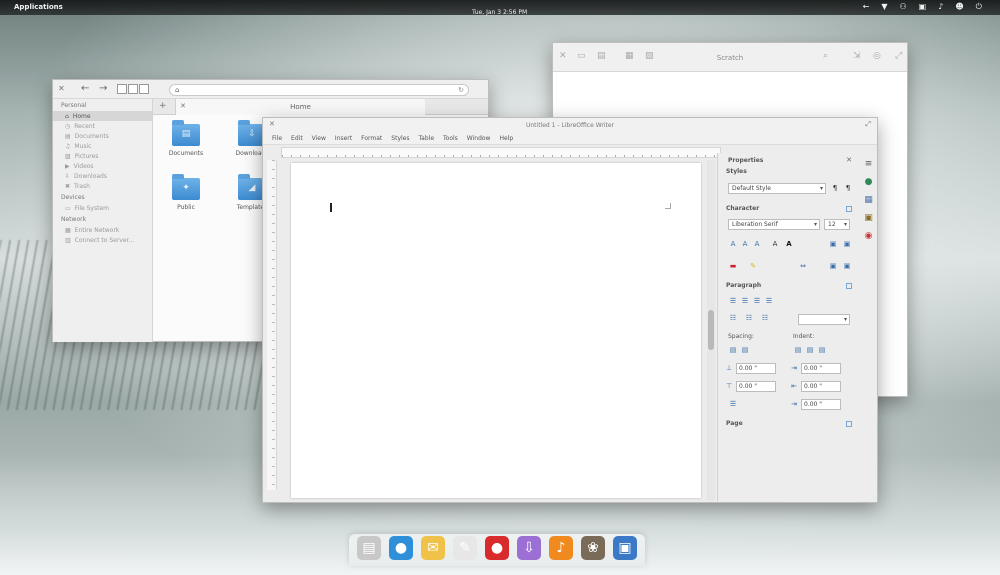  I want to click on bold-icon: A, so click(789, 244).